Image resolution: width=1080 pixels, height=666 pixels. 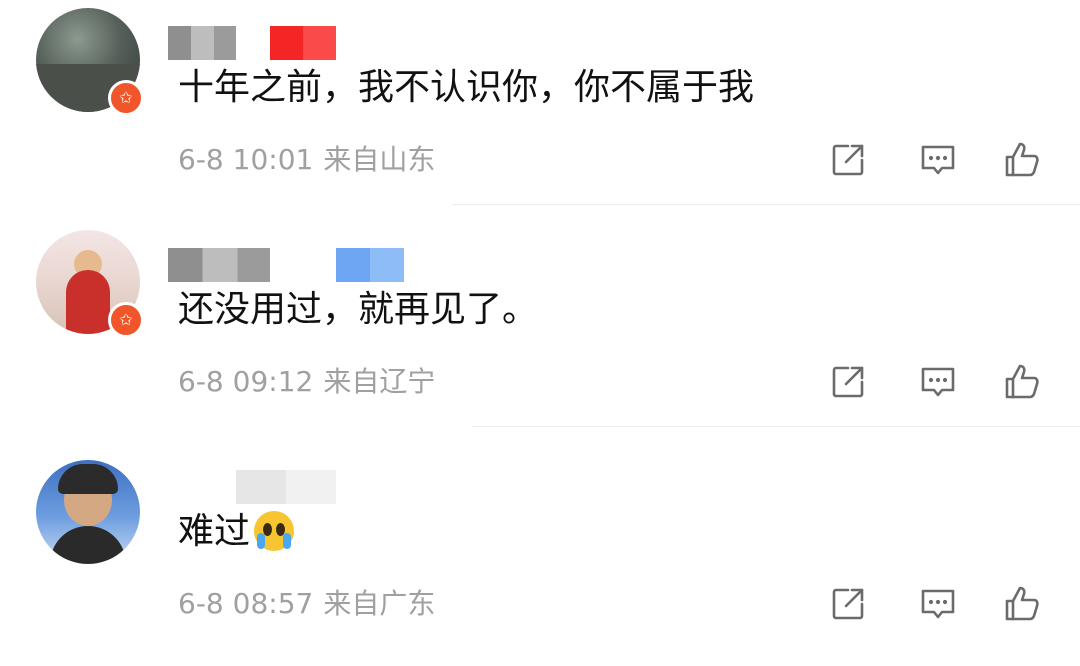 I want to click on comment-text-content: 难过, so click(x=214, y=531).